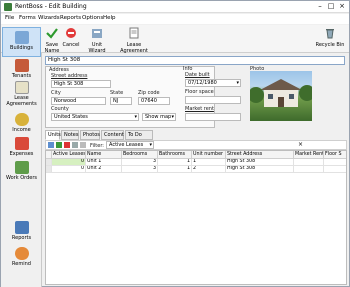  I want to click on column-header-market-rent: Market Rent, so click(309, 155).